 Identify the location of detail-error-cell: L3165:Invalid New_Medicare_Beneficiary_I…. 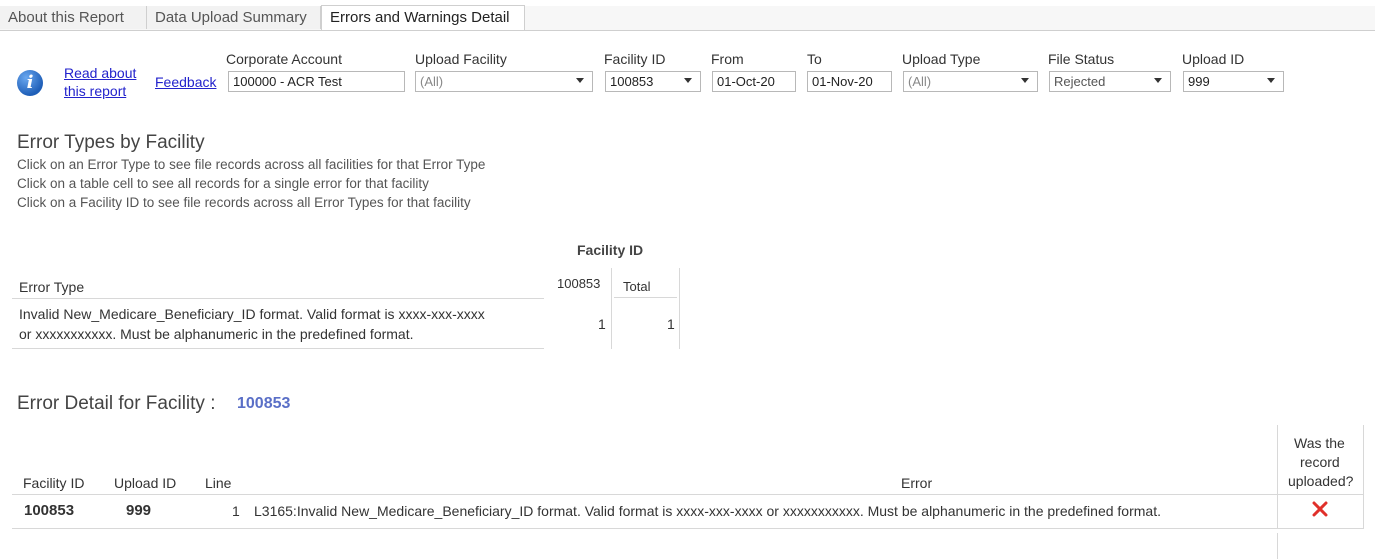
(707, 511).